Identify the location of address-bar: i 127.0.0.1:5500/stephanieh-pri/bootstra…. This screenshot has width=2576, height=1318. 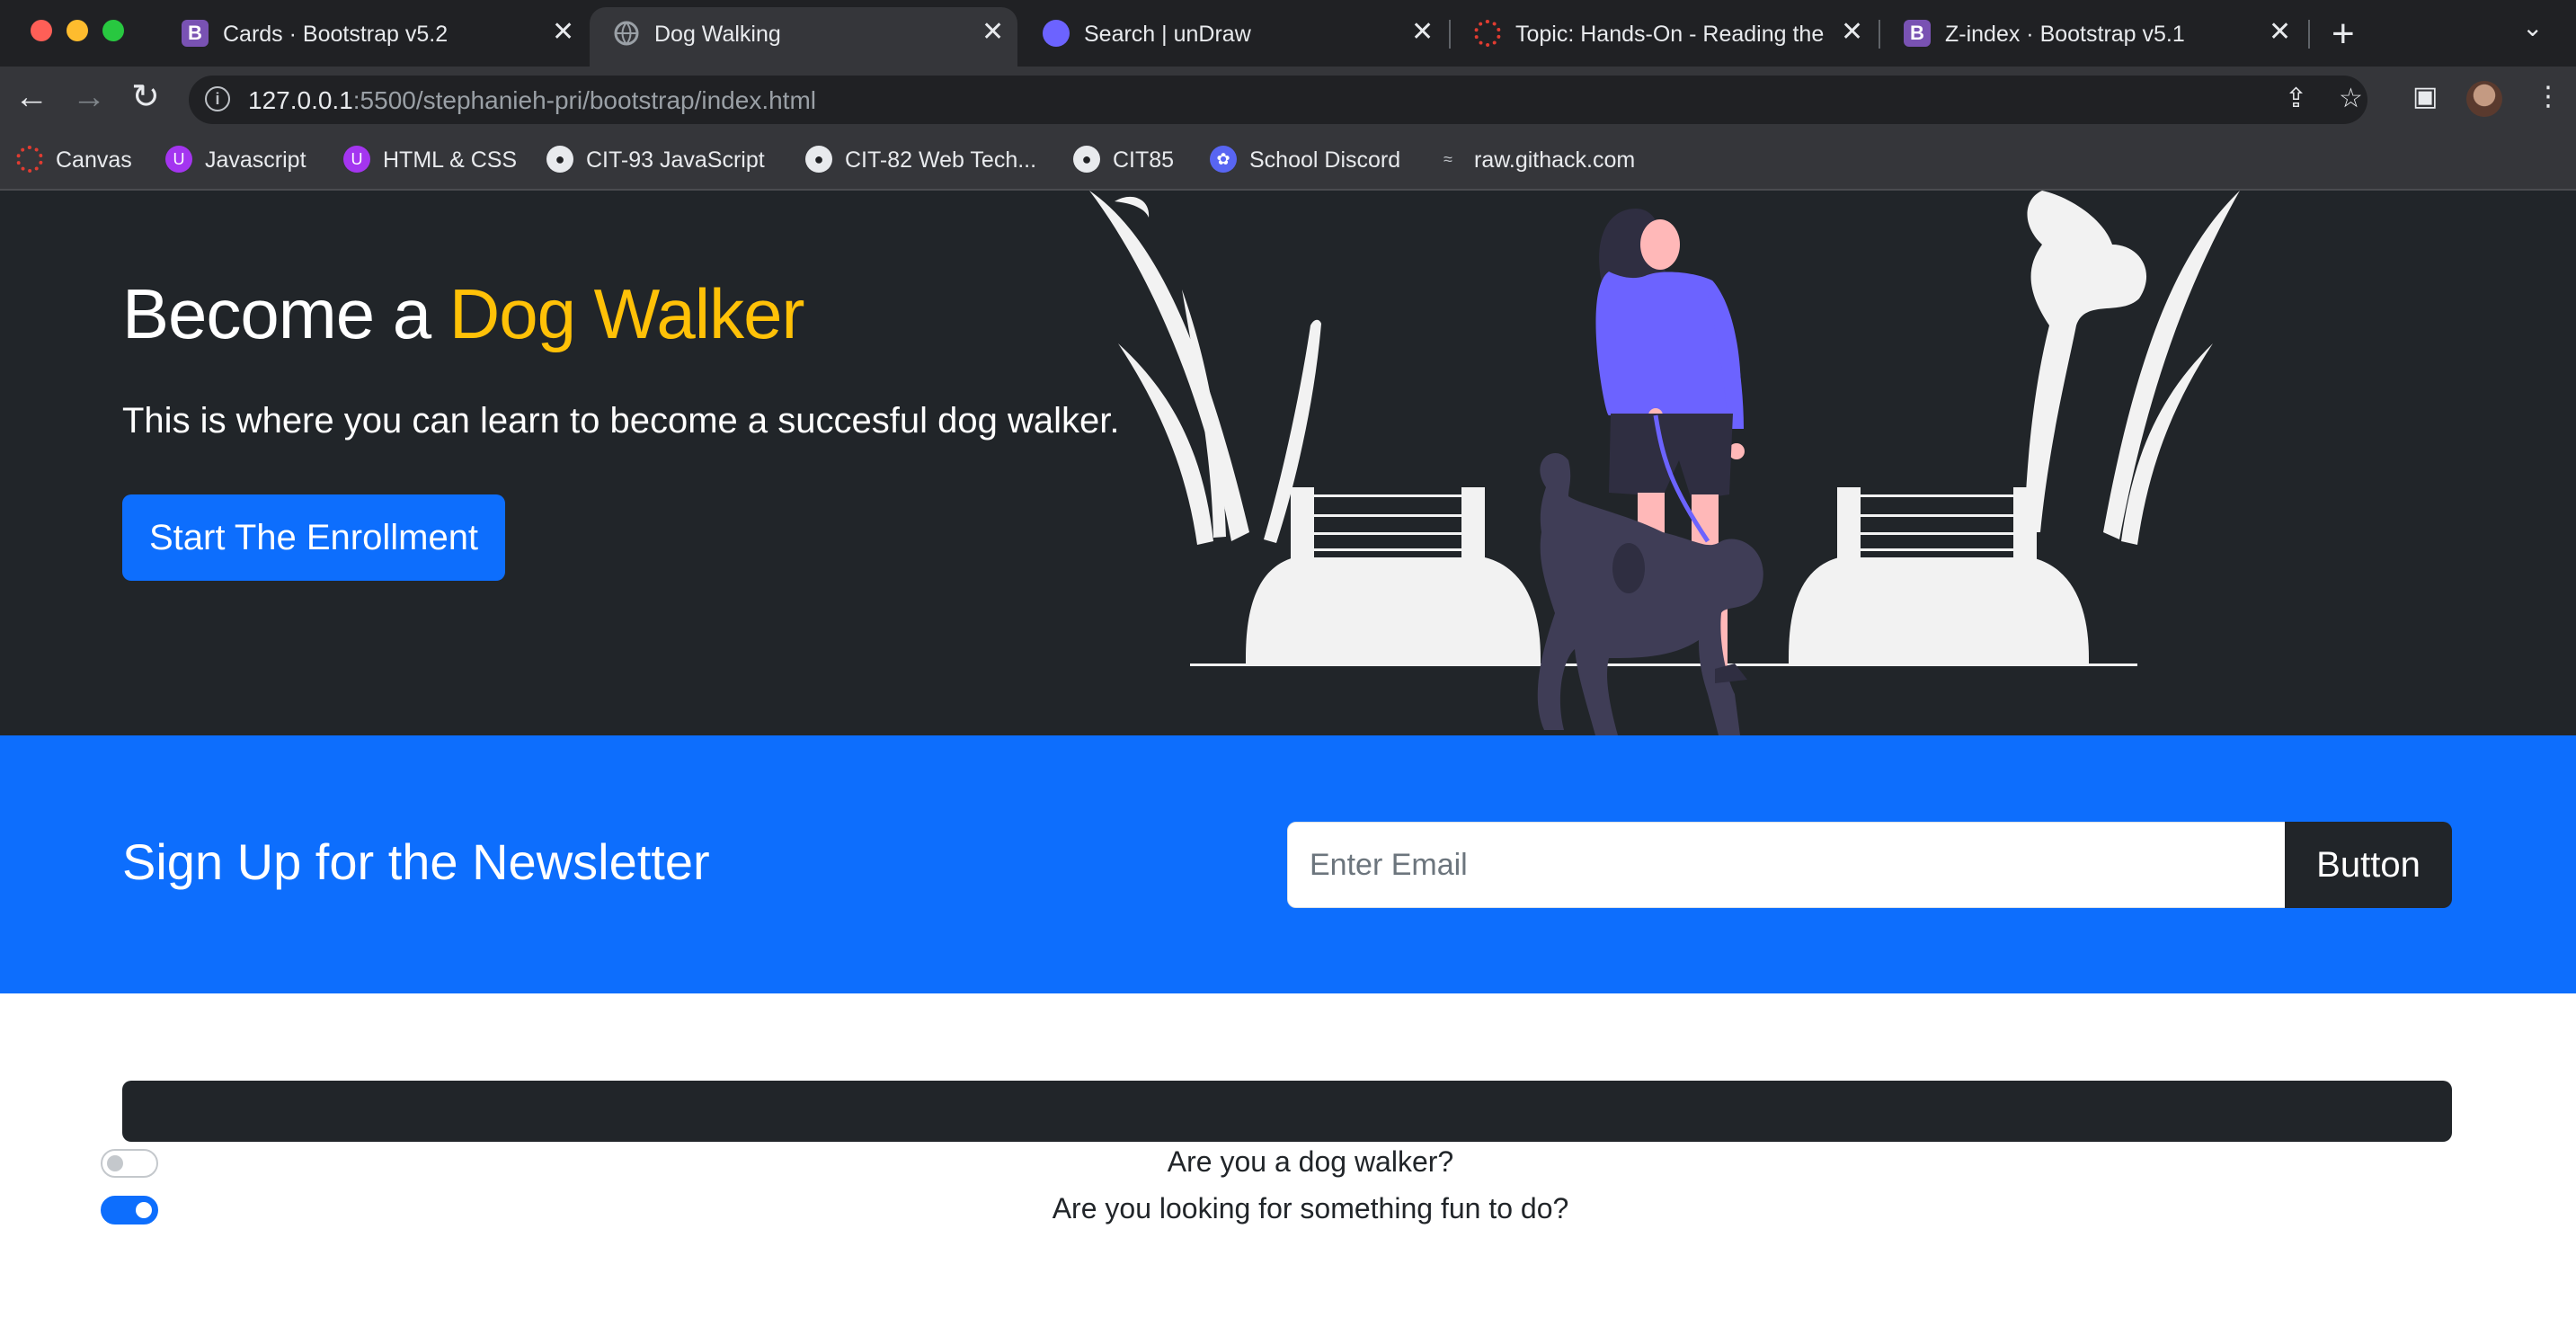
(1278, 100).